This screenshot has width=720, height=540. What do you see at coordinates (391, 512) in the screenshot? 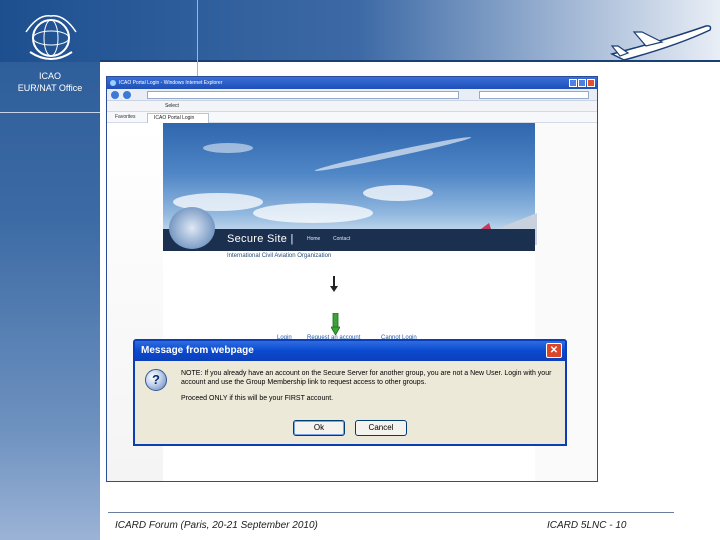
I see `footer-rule` at bounding box center [391, 512].